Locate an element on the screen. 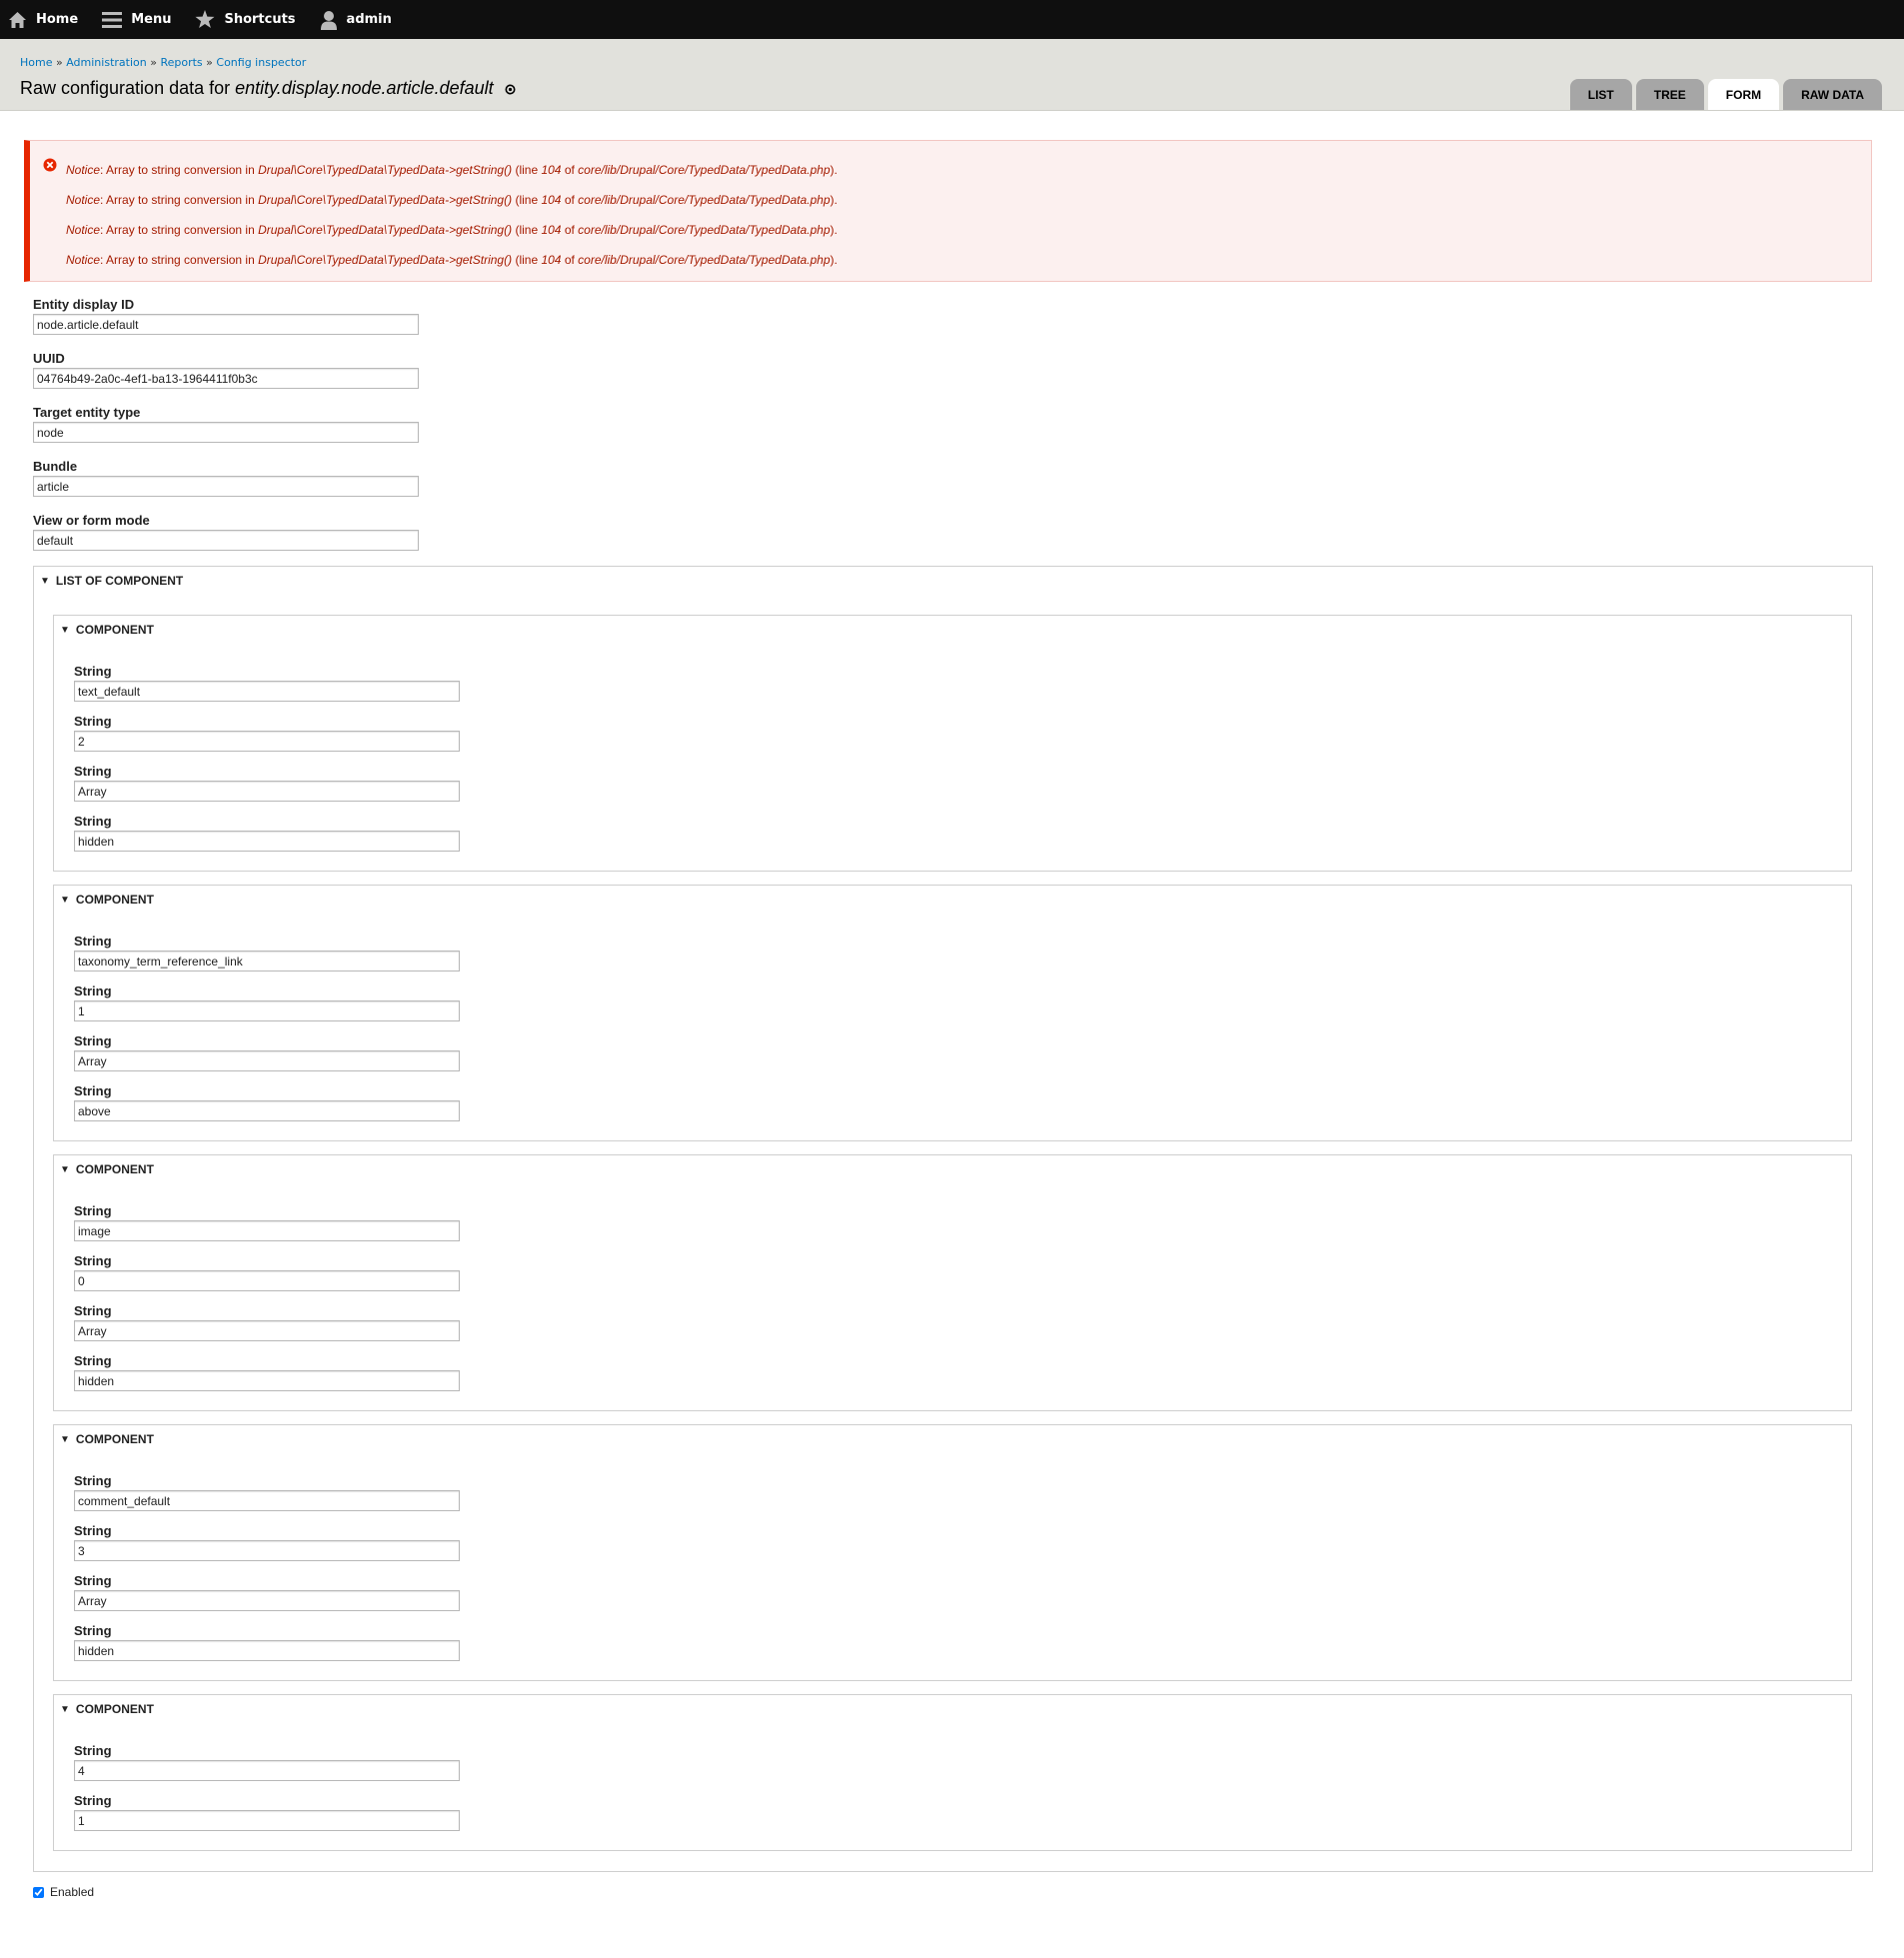  field-label: Entity display ID is located at coordinates (84, 304).